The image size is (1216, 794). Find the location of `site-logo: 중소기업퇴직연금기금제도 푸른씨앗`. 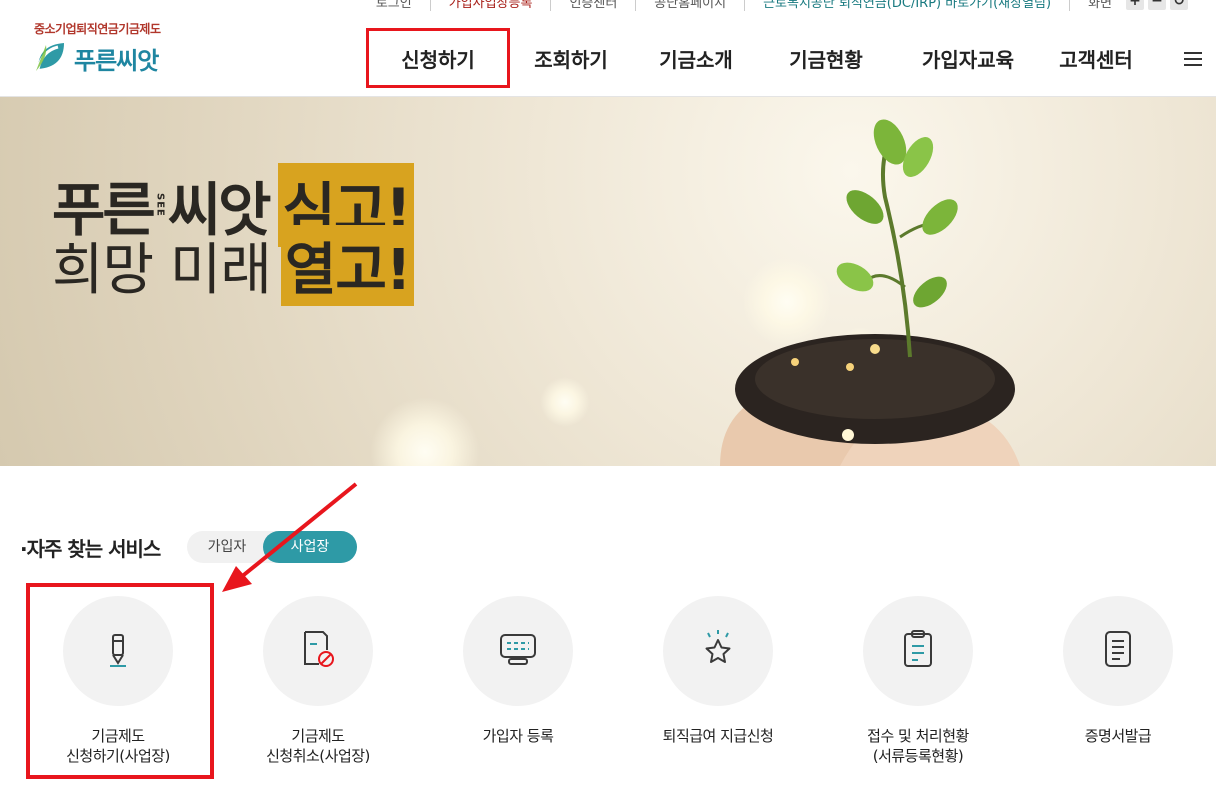

site-logo: 중소기업퇴직연금기금제도 푸른씨앗 is located at coordinates (97, 48).